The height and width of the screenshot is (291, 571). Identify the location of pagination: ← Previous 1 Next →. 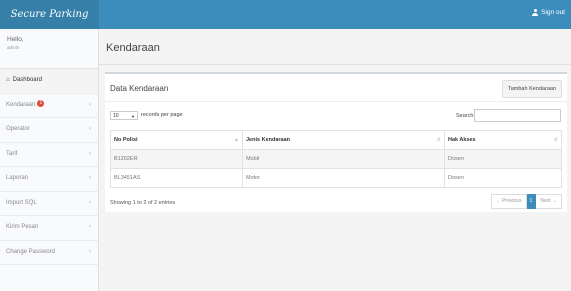
(526, 201).